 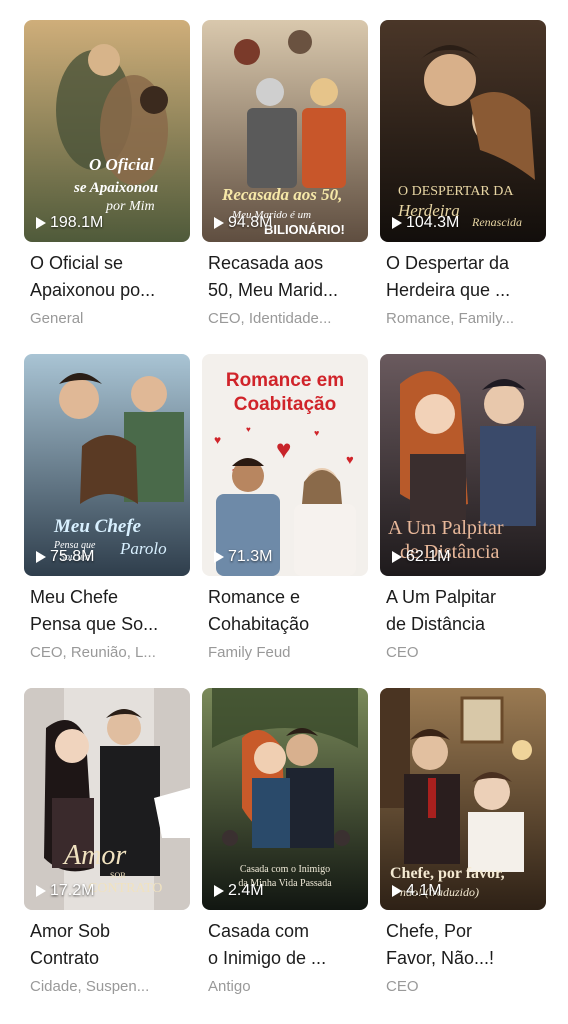 What do you see at coordinates (72, 890) in the screenshot?
I see `view-count-text: 17.2M` at bounding box center [72, 890].